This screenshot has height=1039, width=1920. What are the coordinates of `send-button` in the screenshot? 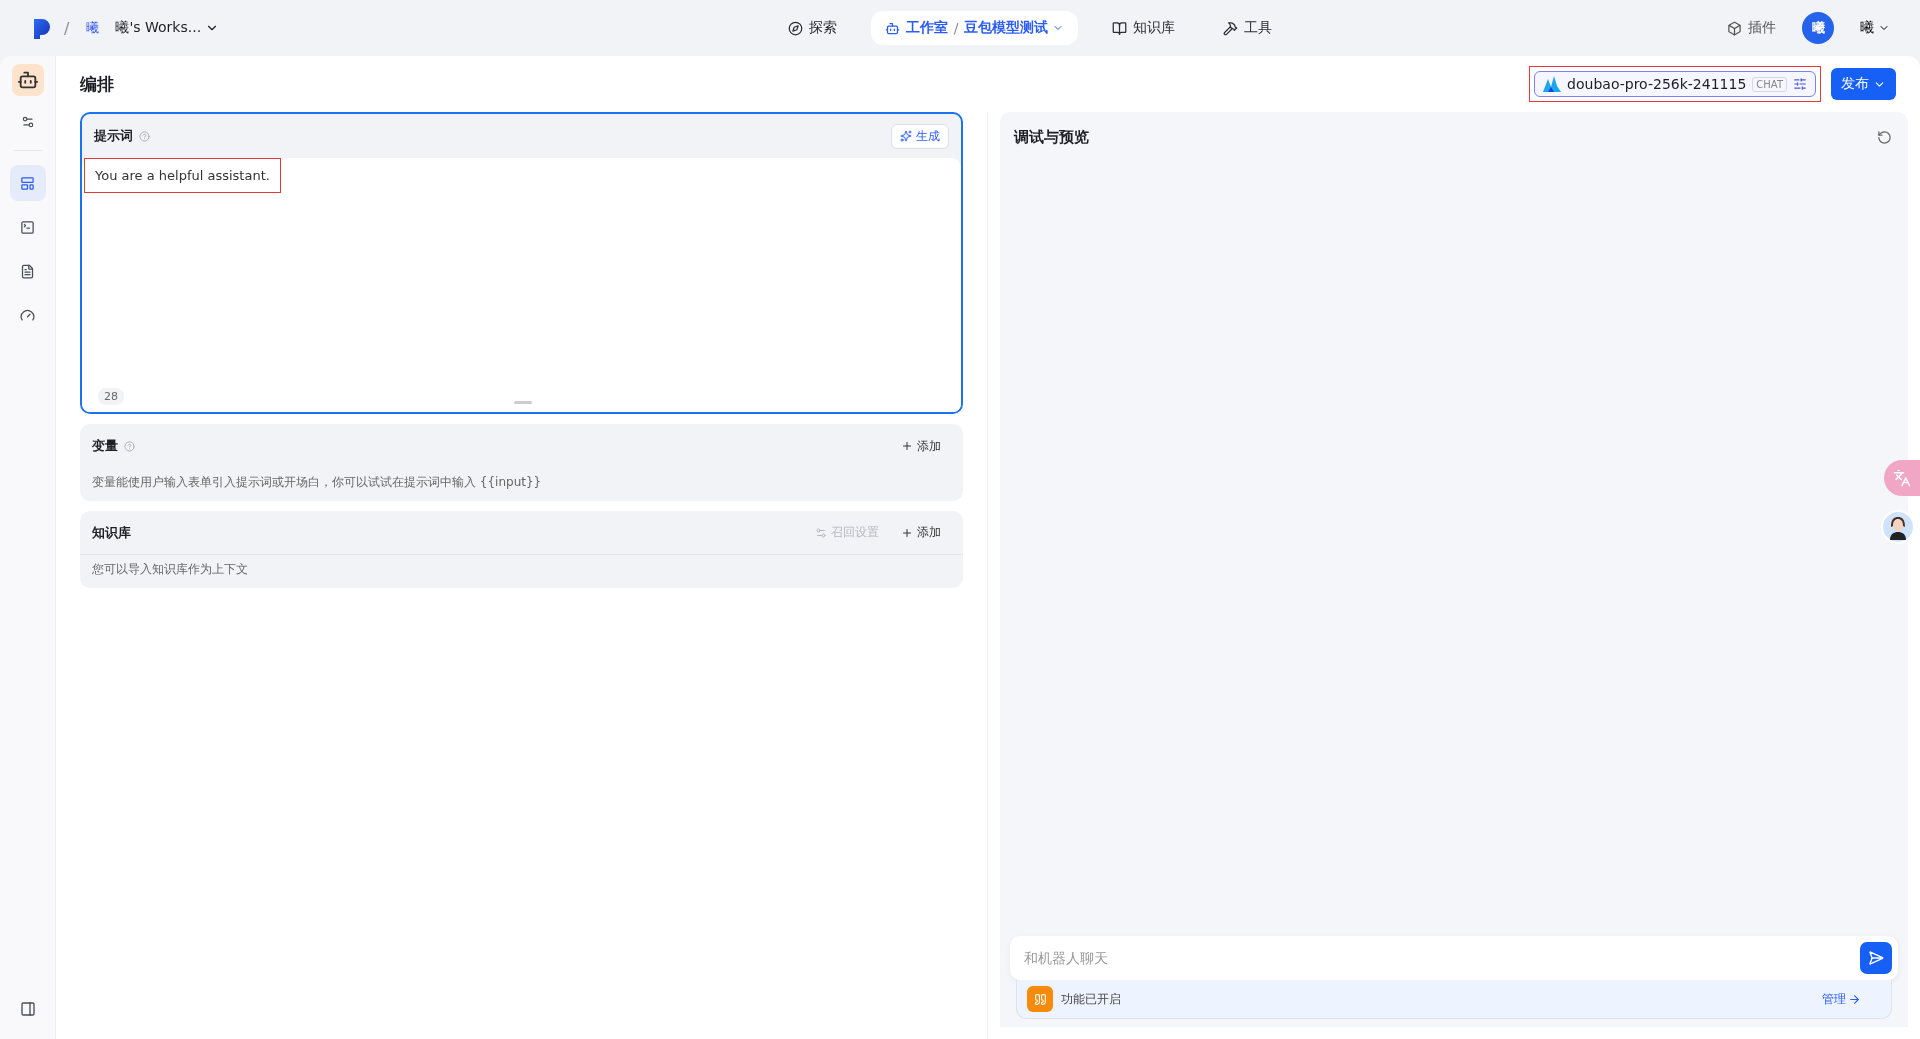 It's located at (1876, 958).